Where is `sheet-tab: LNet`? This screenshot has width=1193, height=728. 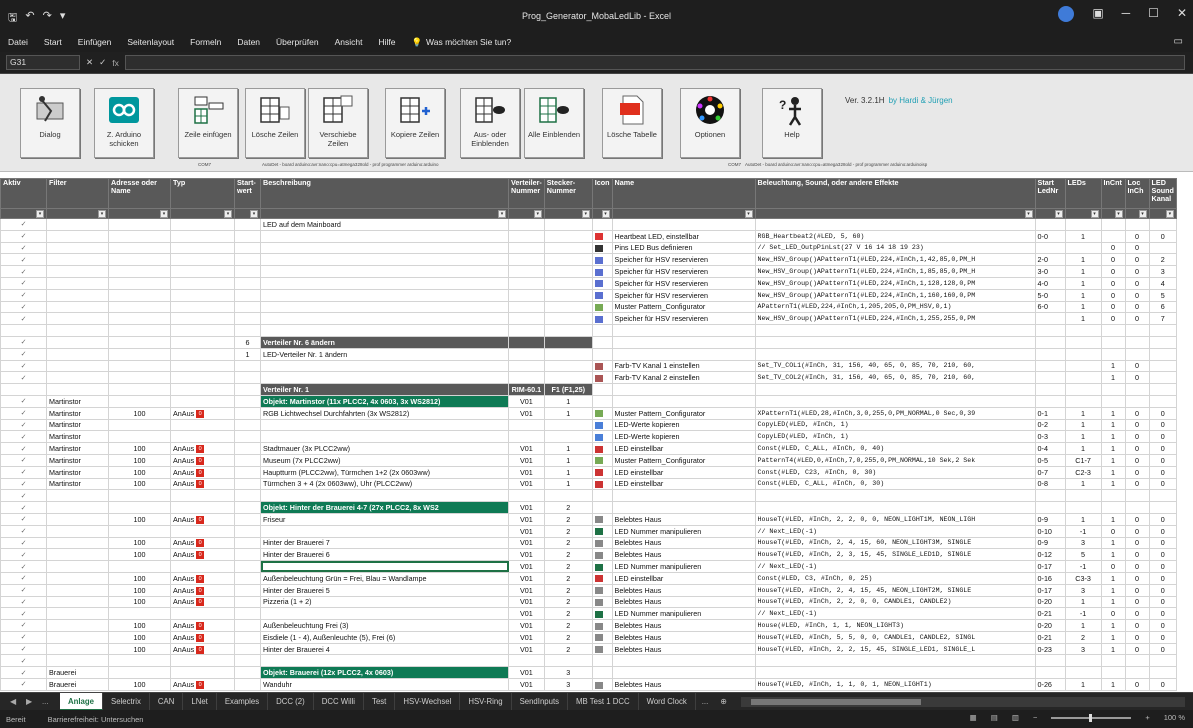
sheet-tab: LNet is located at coordinates (200, 701).